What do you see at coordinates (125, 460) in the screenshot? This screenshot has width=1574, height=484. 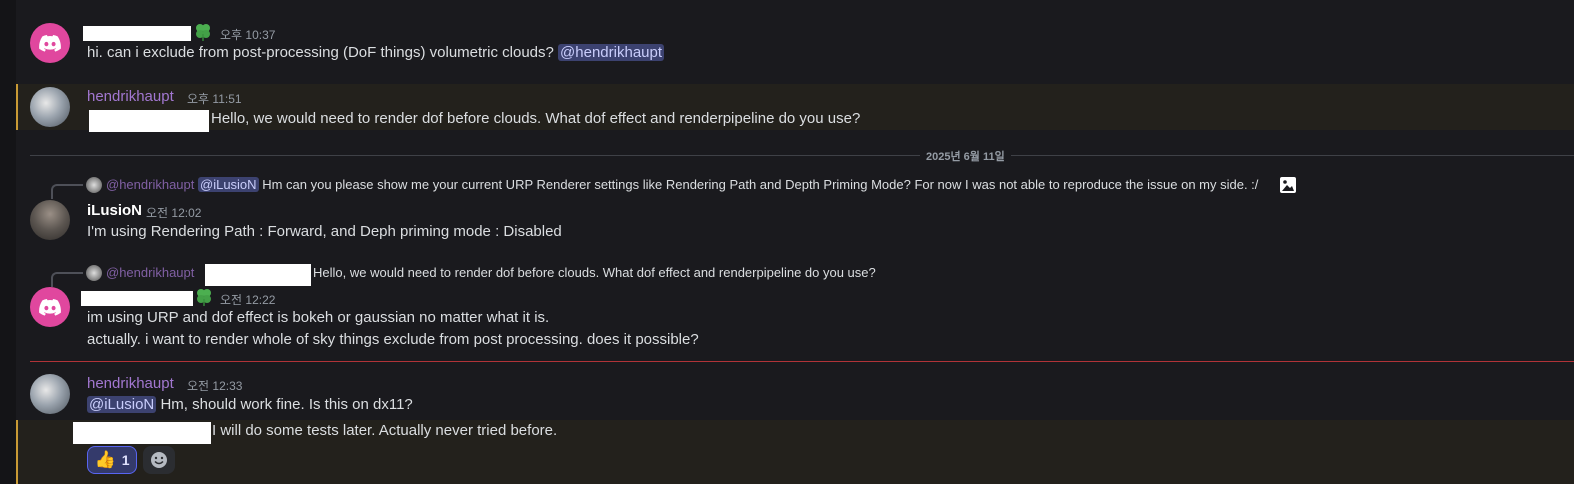 I see `reaction-count: 1` at bounding box center [125, 460].